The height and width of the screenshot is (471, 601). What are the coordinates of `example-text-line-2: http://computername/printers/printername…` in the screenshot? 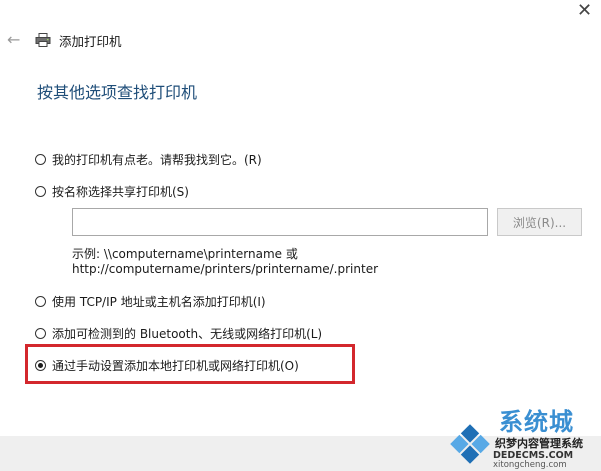 It's located at (225, 269).